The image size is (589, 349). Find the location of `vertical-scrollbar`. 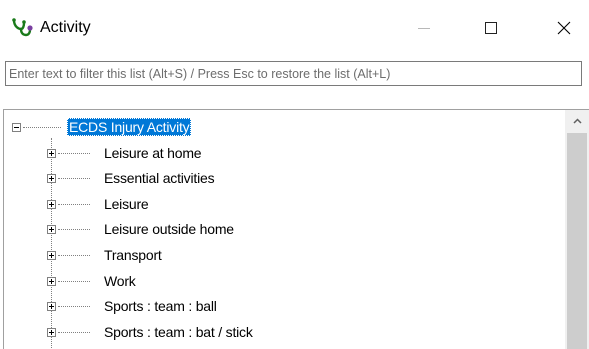

vertical-scrollbar is located at coordinates (577, 229).